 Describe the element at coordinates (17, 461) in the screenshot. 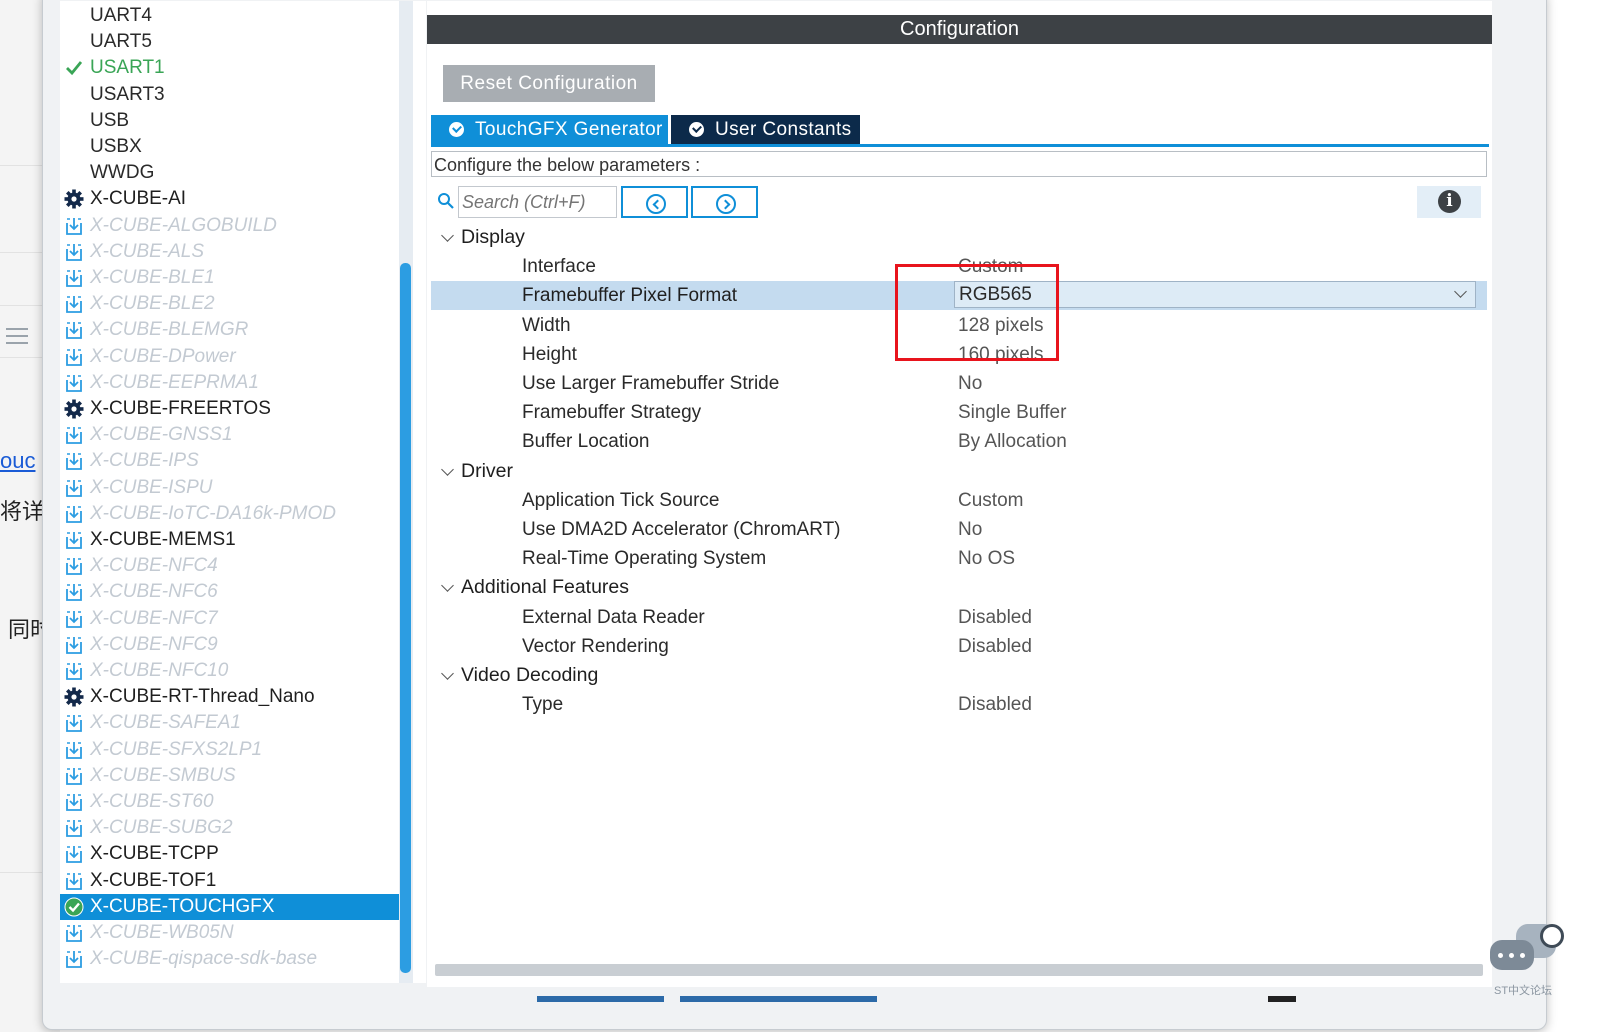

I see `background-link: ouc` at that location.